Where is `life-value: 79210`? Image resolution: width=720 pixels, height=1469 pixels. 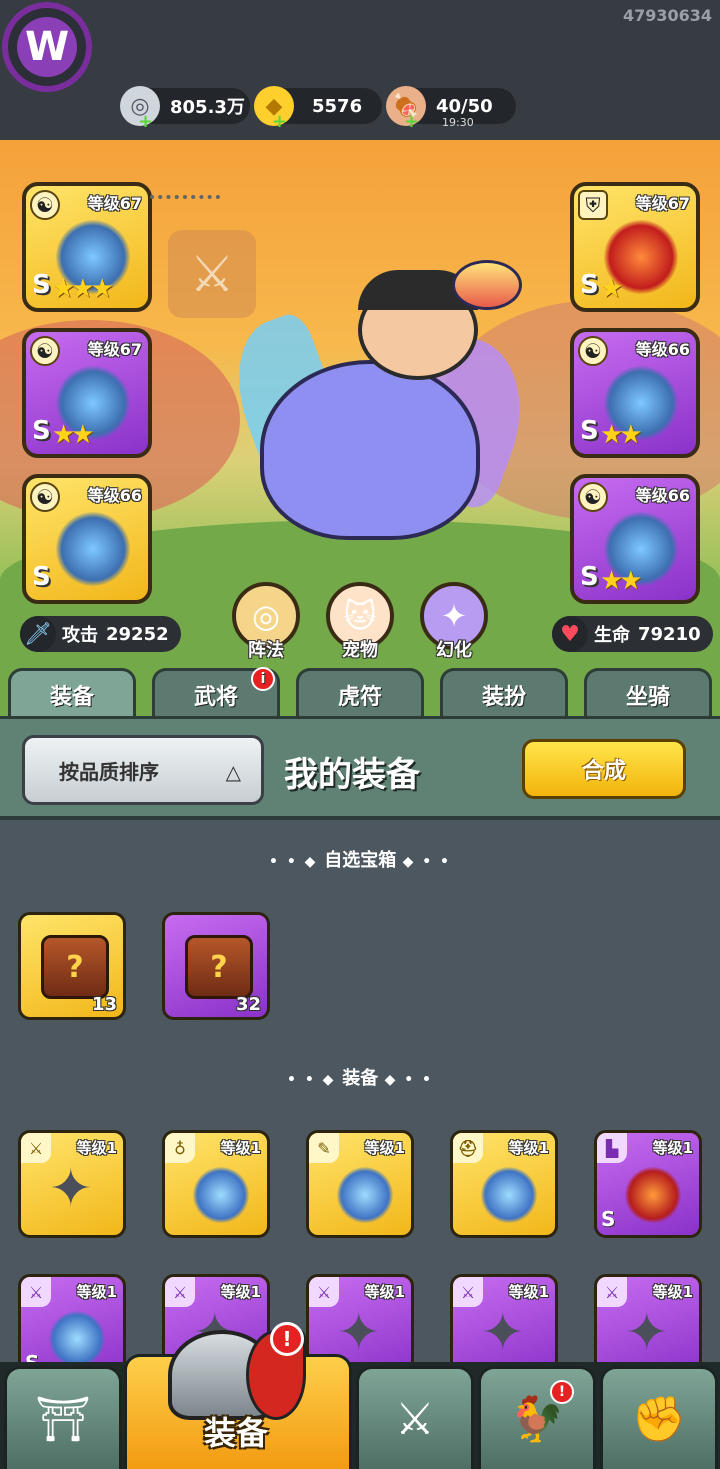
life-value: 79210 is located at coordinates (669, 634).